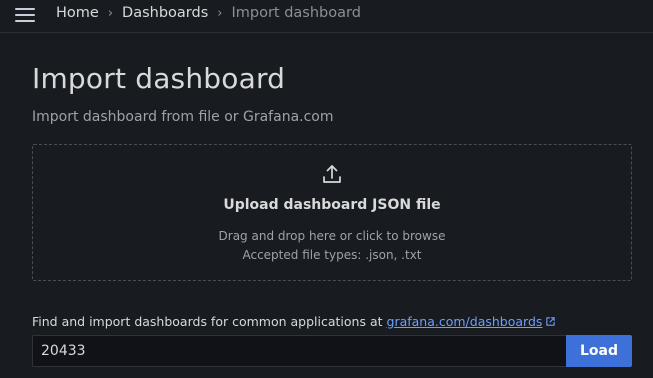  What do you see at coordinates (599, 351) in the screenshot?
I see `load-button: Load` at bounding box center [599, 351].